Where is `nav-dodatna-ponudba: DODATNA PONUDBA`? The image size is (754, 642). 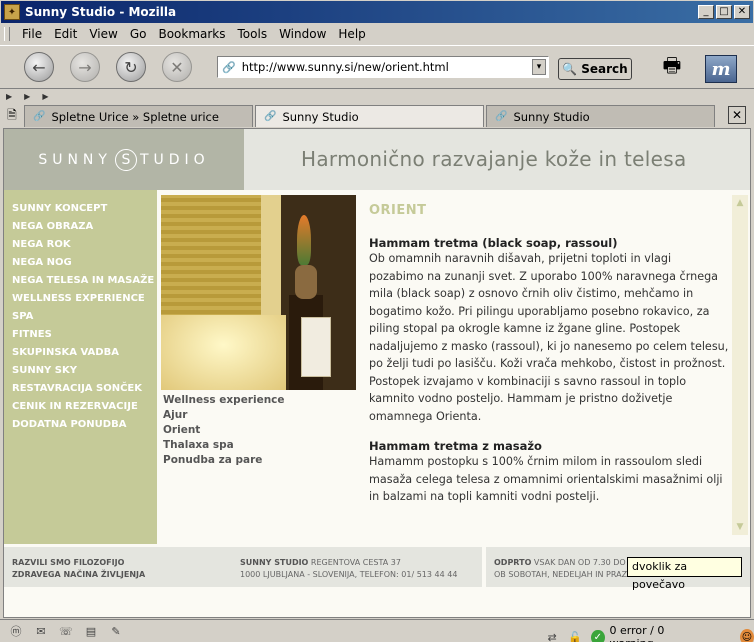
nav-dodatna-ponudba: DODATNA PONUDBA is located at coordinates (80, 425).